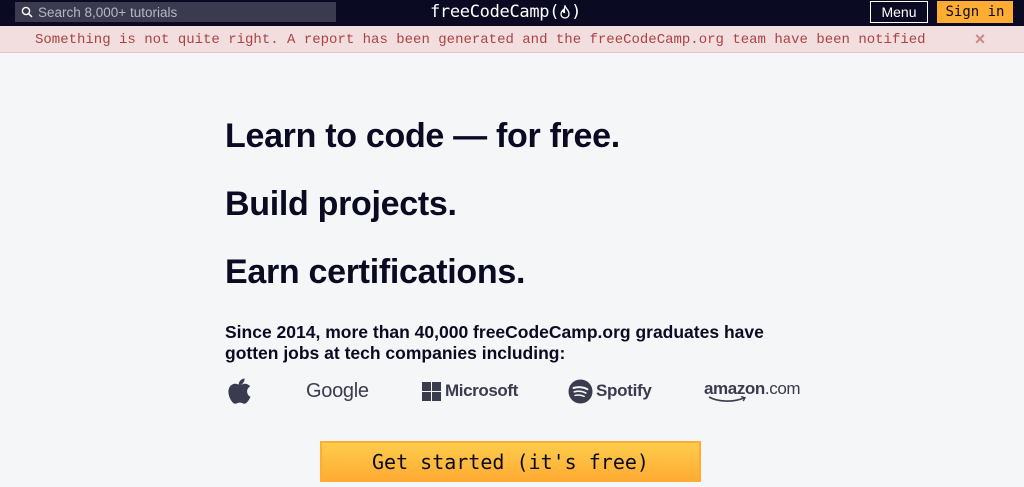 The height and width of the screenshot is (487, 1024). What do you see at coordinates (975, 12) in the screenshot?
I see `sign-in-button: Sign in` at bounding box center [975, 12].